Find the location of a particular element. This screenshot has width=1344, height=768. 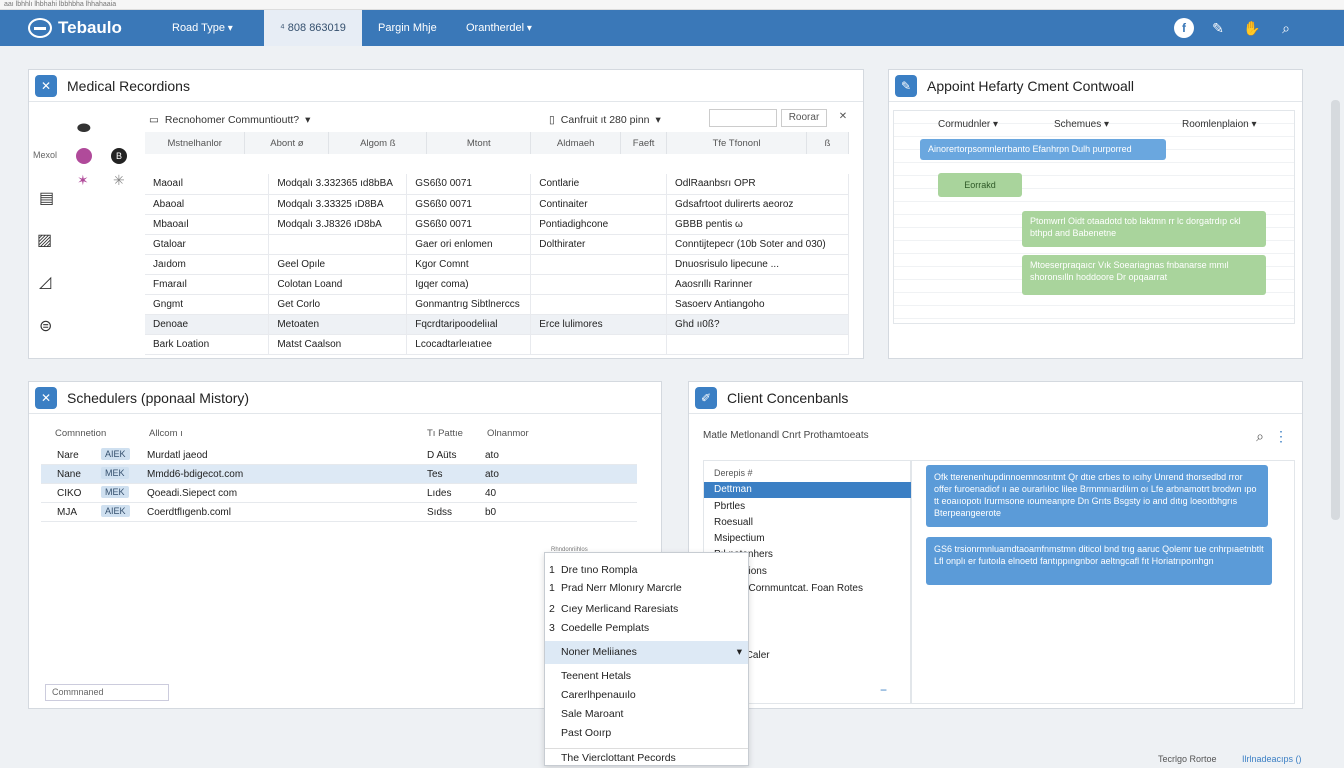

cloud-icon is located at coordinates (40, 28).